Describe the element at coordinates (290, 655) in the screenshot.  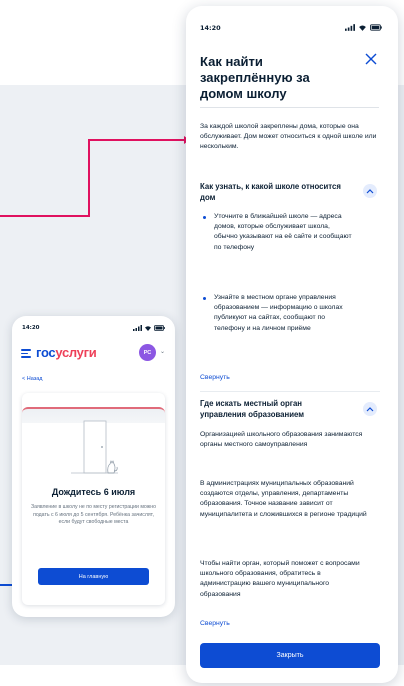
I see `close-button: Закрыть` at that location.